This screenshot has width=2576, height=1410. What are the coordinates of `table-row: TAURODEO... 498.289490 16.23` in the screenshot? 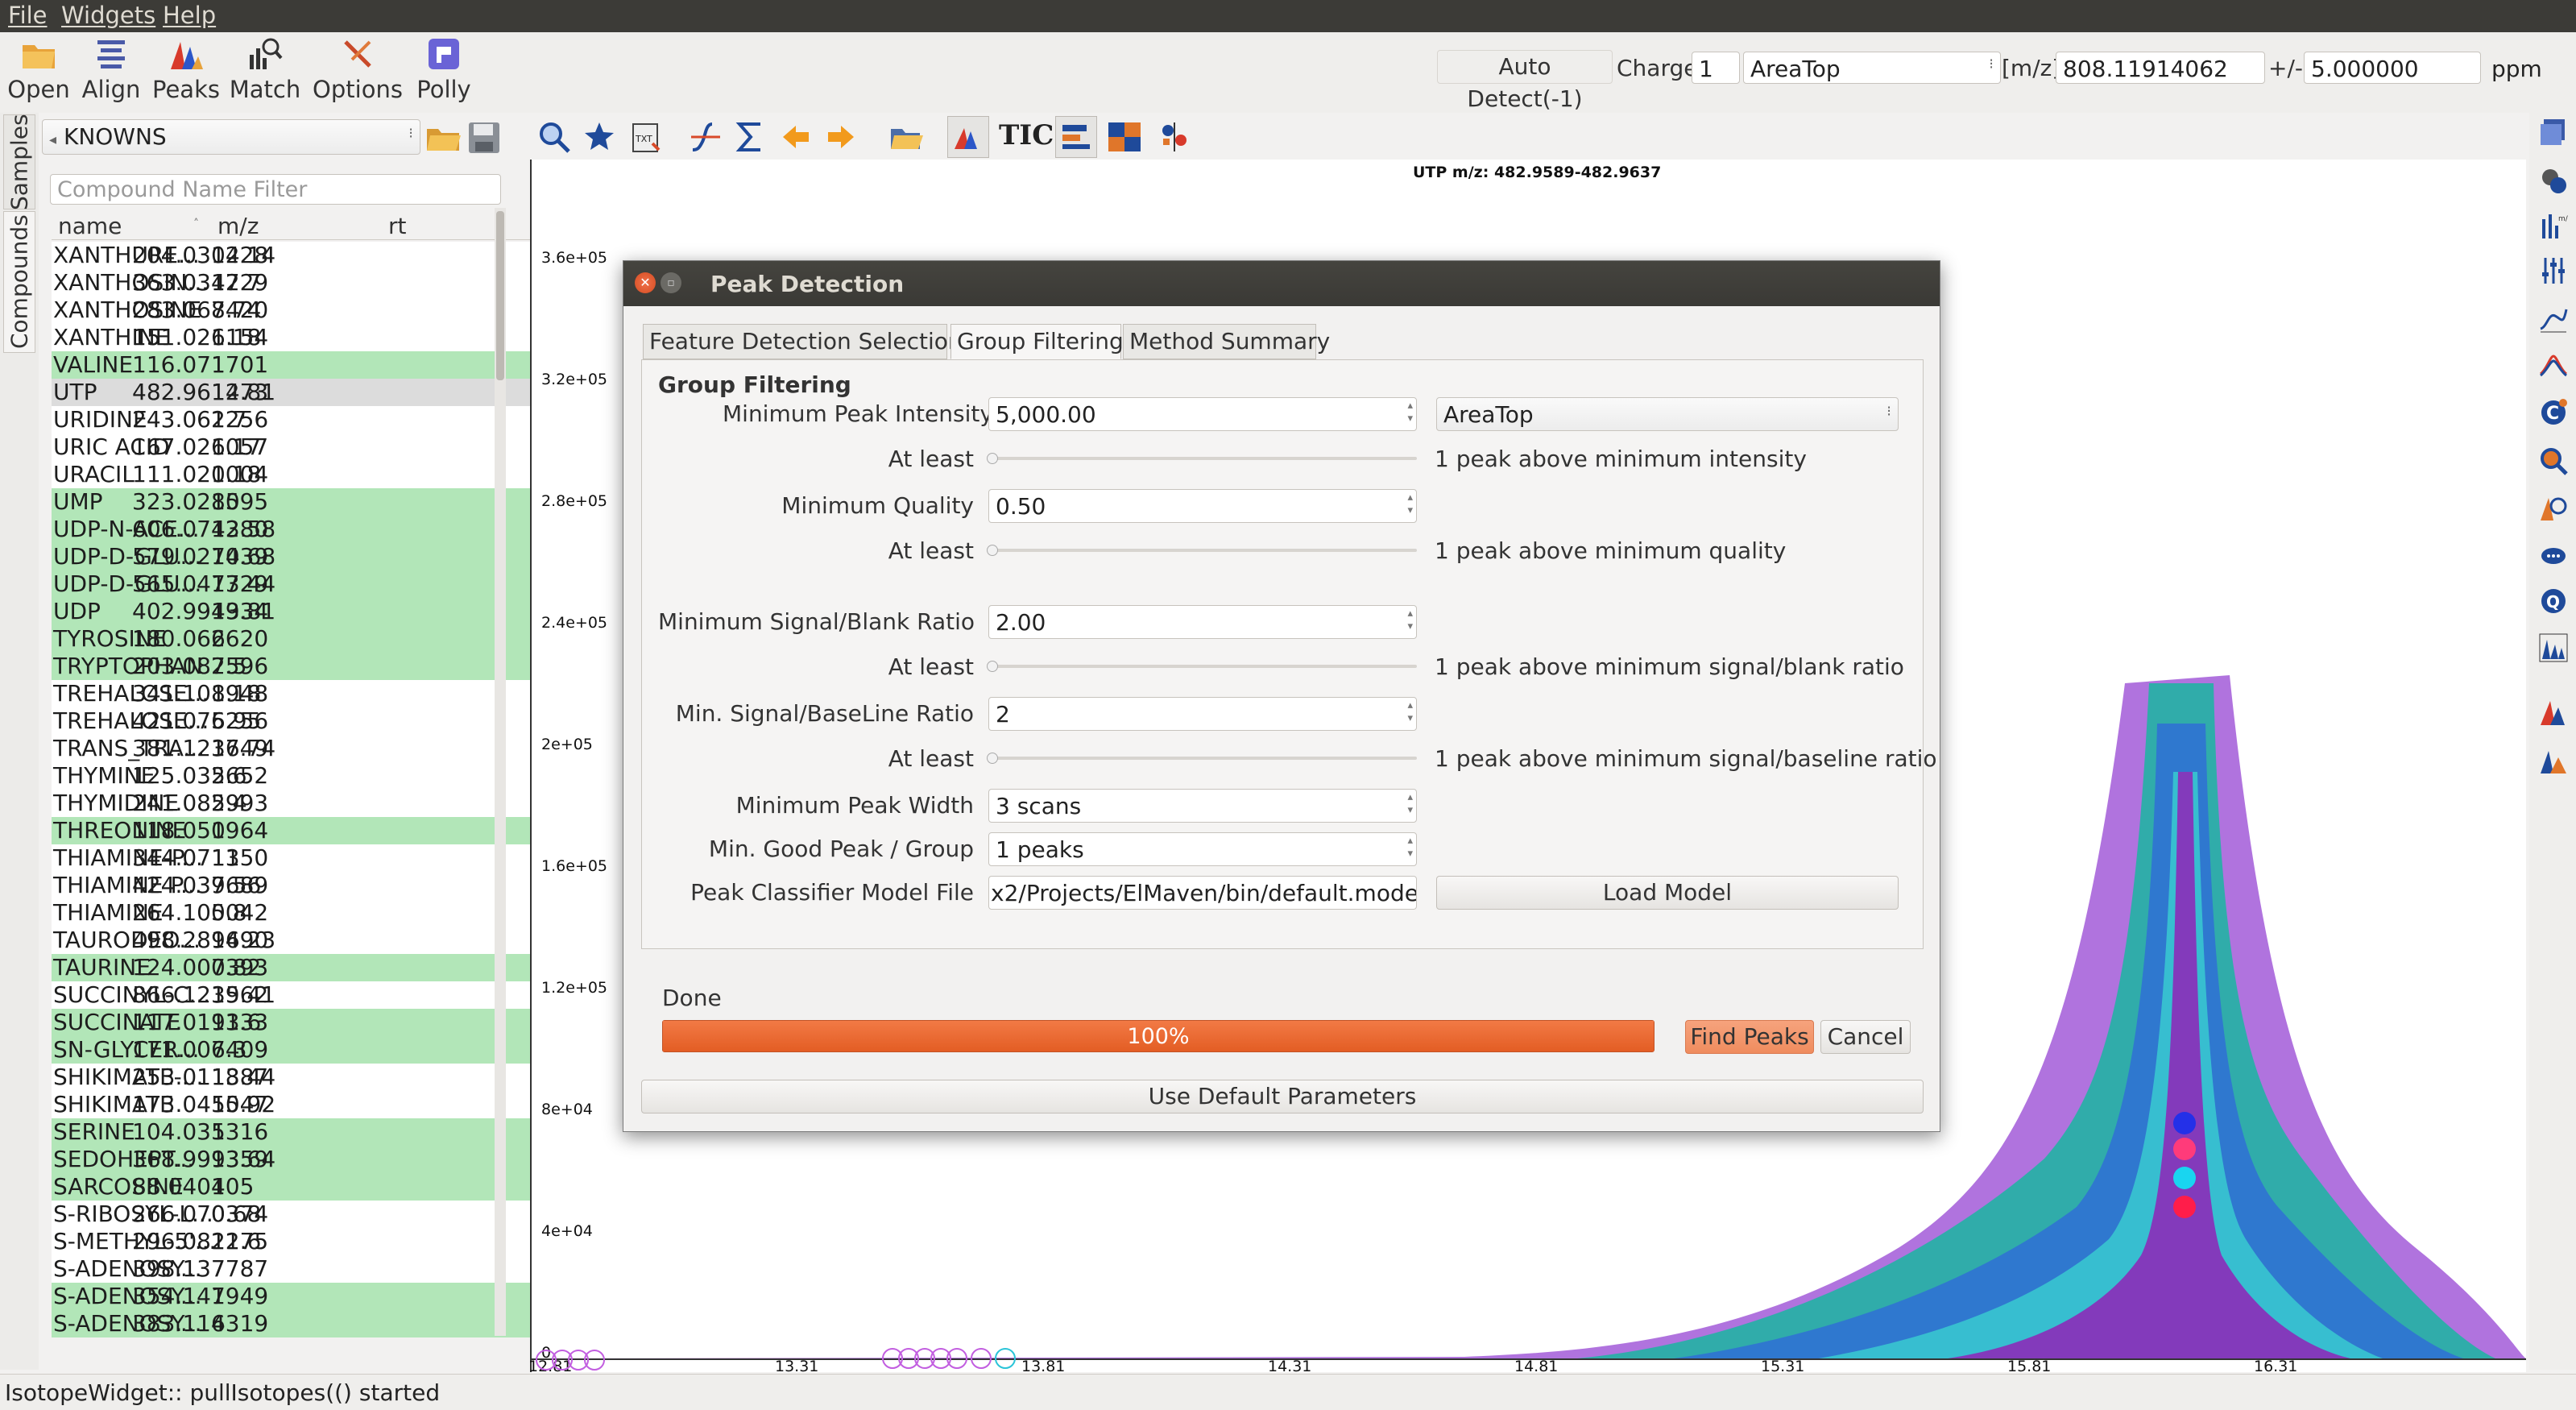 It's located at (292, 940).